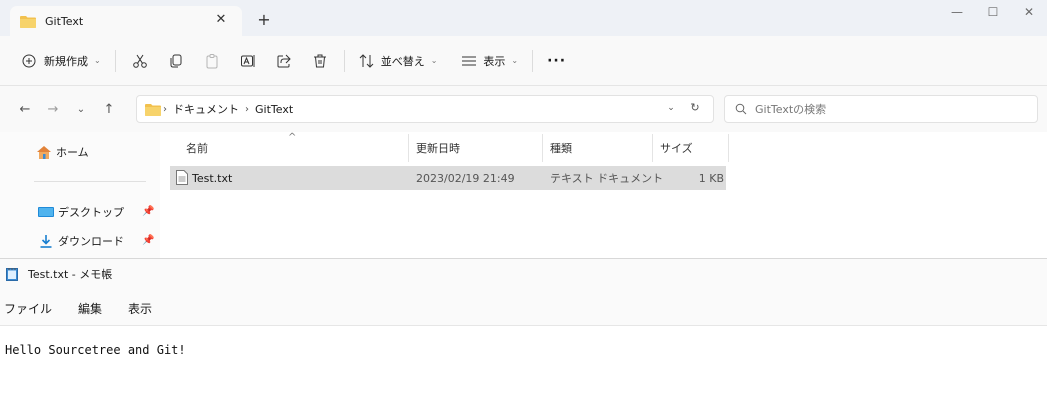 This screenshot has height=420, width=1047. I want to click on refresh-icon: ↻, so click(695, 107).